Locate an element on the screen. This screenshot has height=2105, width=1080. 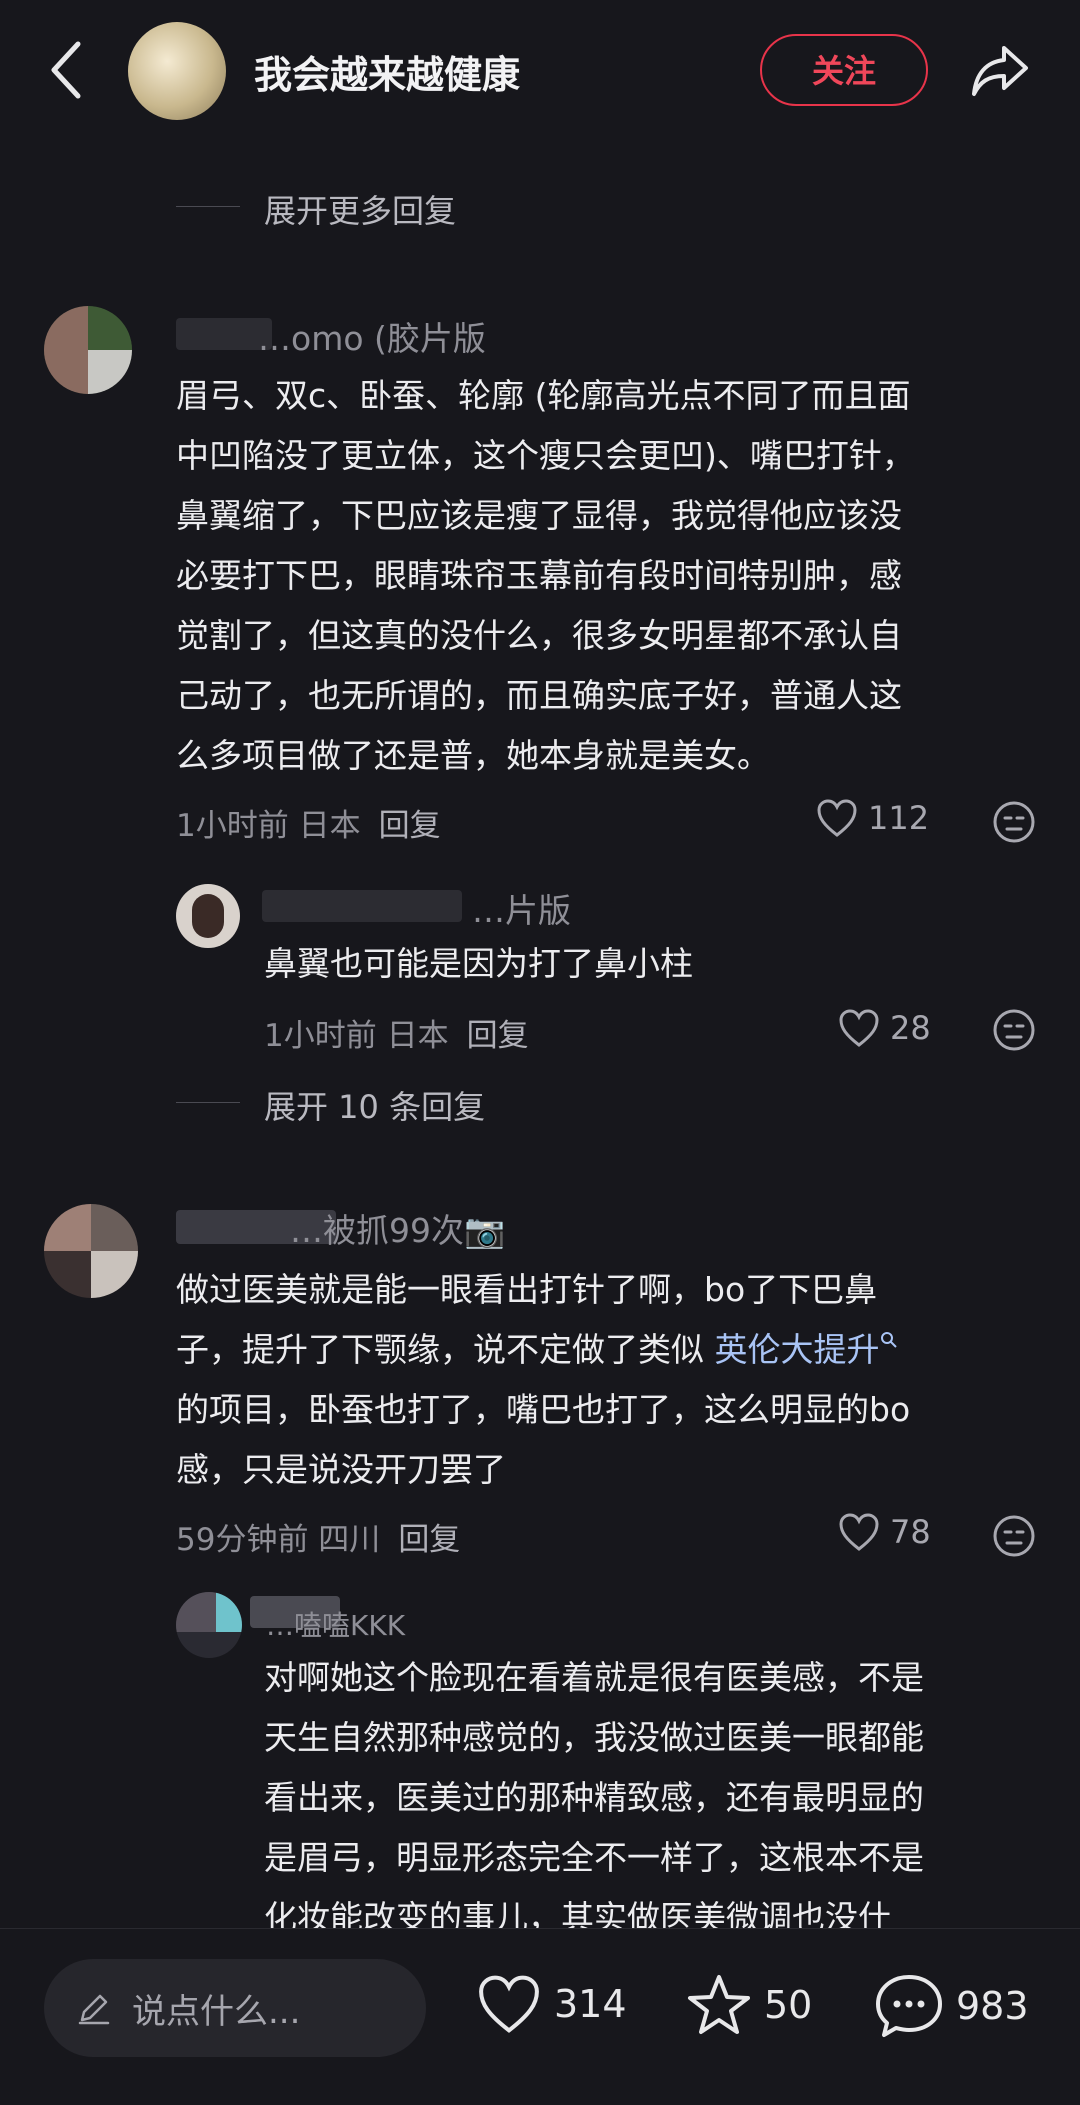
star-icon is located at coordinates (719, 2004).